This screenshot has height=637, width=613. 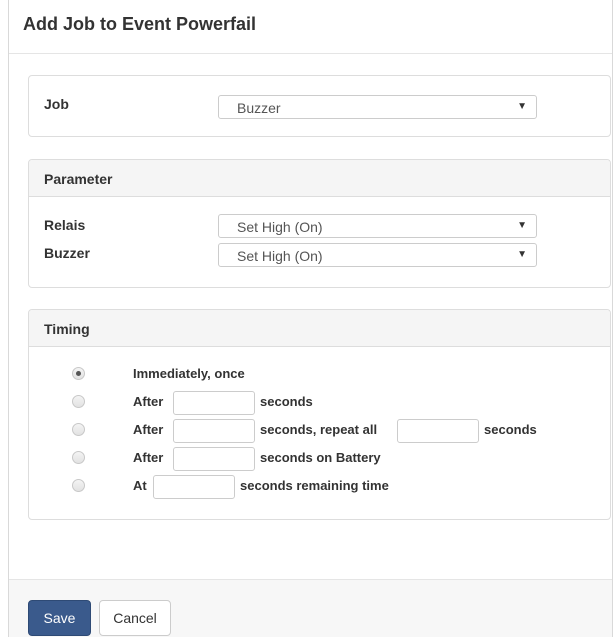 I want to click on timing-option-after: After seconds, so click(x=319, y=403).